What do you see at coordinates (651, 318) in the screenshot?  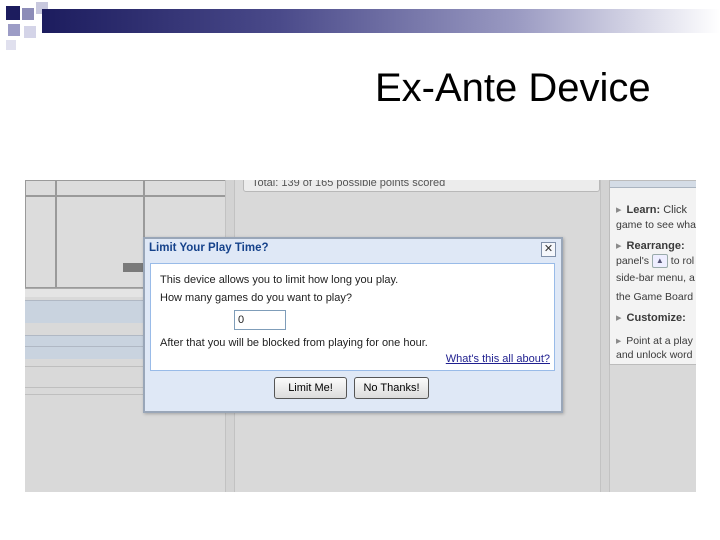 I see `help-customize-heading: ▸ Customize:` at bounding box center [651, 318].